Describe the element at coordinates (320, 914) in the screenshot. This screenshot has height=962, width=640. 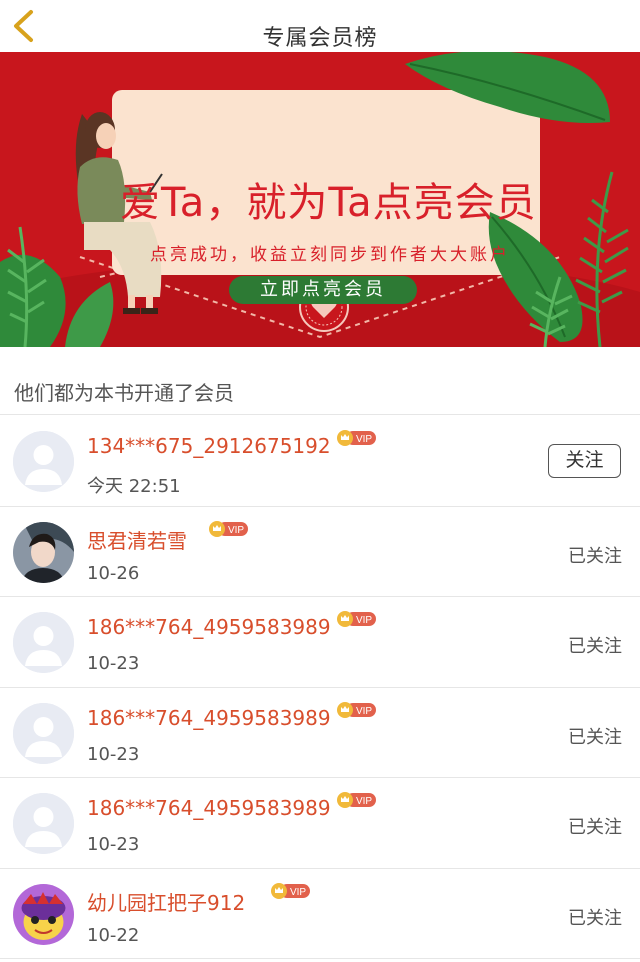
I see `member-row: 幼儿园扛把子912 VIP 10-22 已关注` at that location.